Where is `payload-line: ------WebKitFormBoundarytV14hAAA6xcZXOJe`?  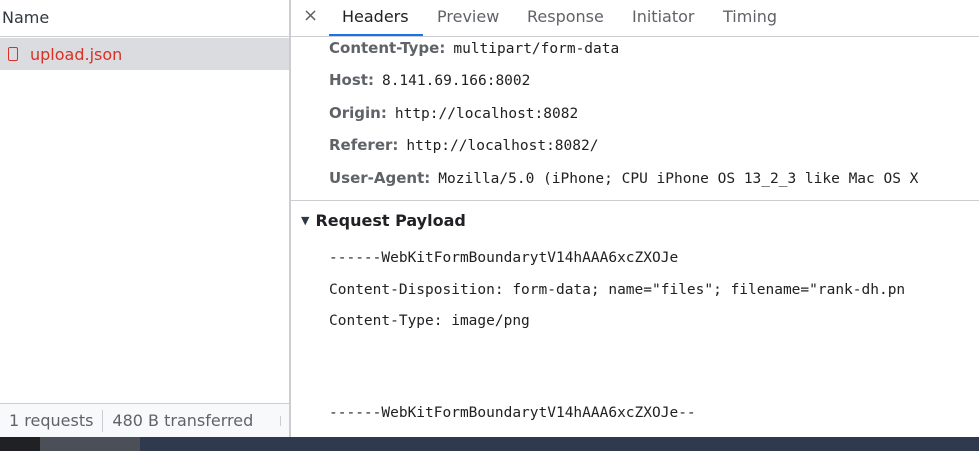
payload-line: ------WebKitFormBoundarytV14hAAA6xcZXOJe is located at coordinates (504, 258).